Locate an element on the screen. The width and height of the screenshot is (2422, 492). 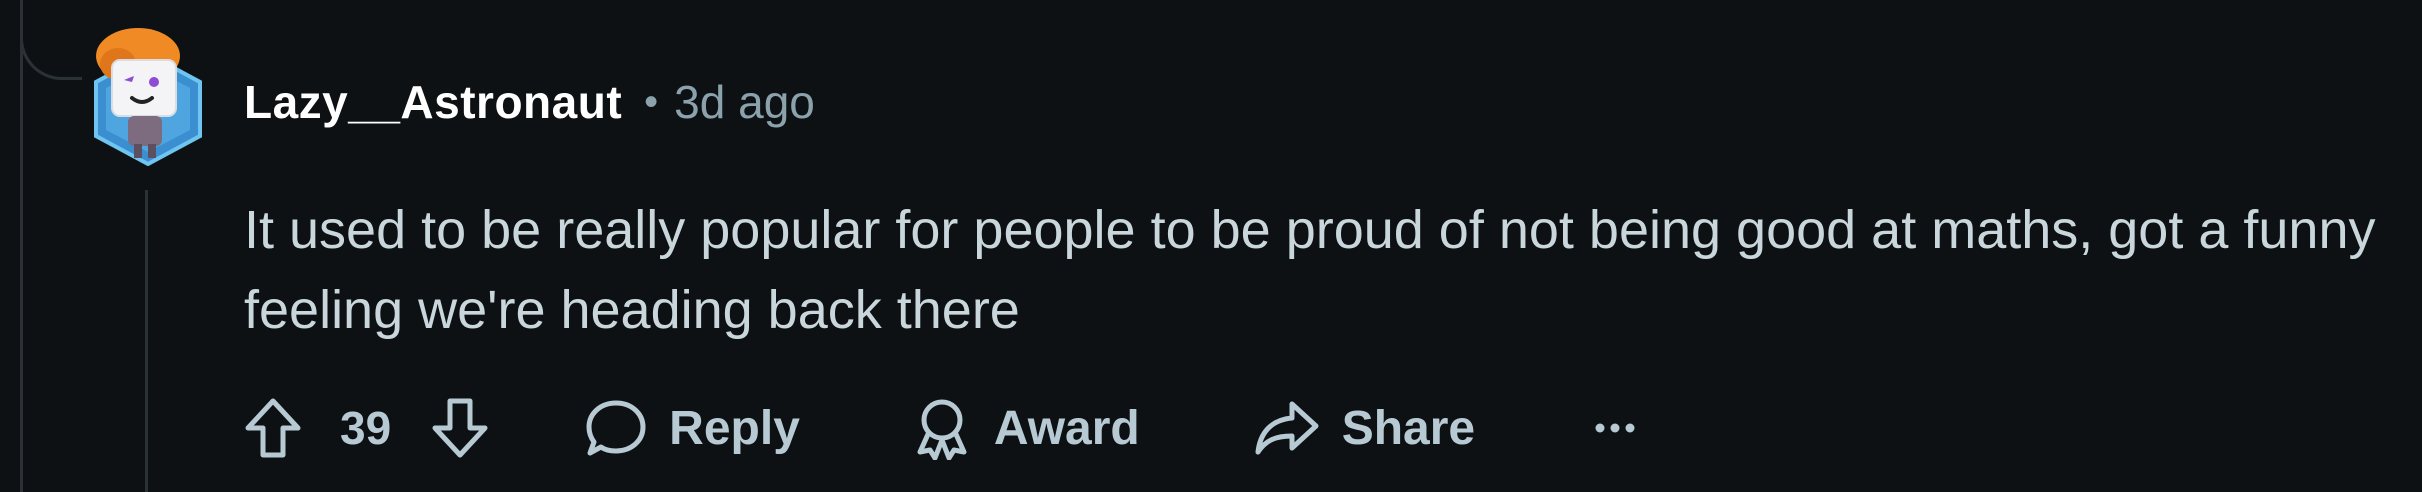
award-button: Award is located at coordinates (1026, 428).